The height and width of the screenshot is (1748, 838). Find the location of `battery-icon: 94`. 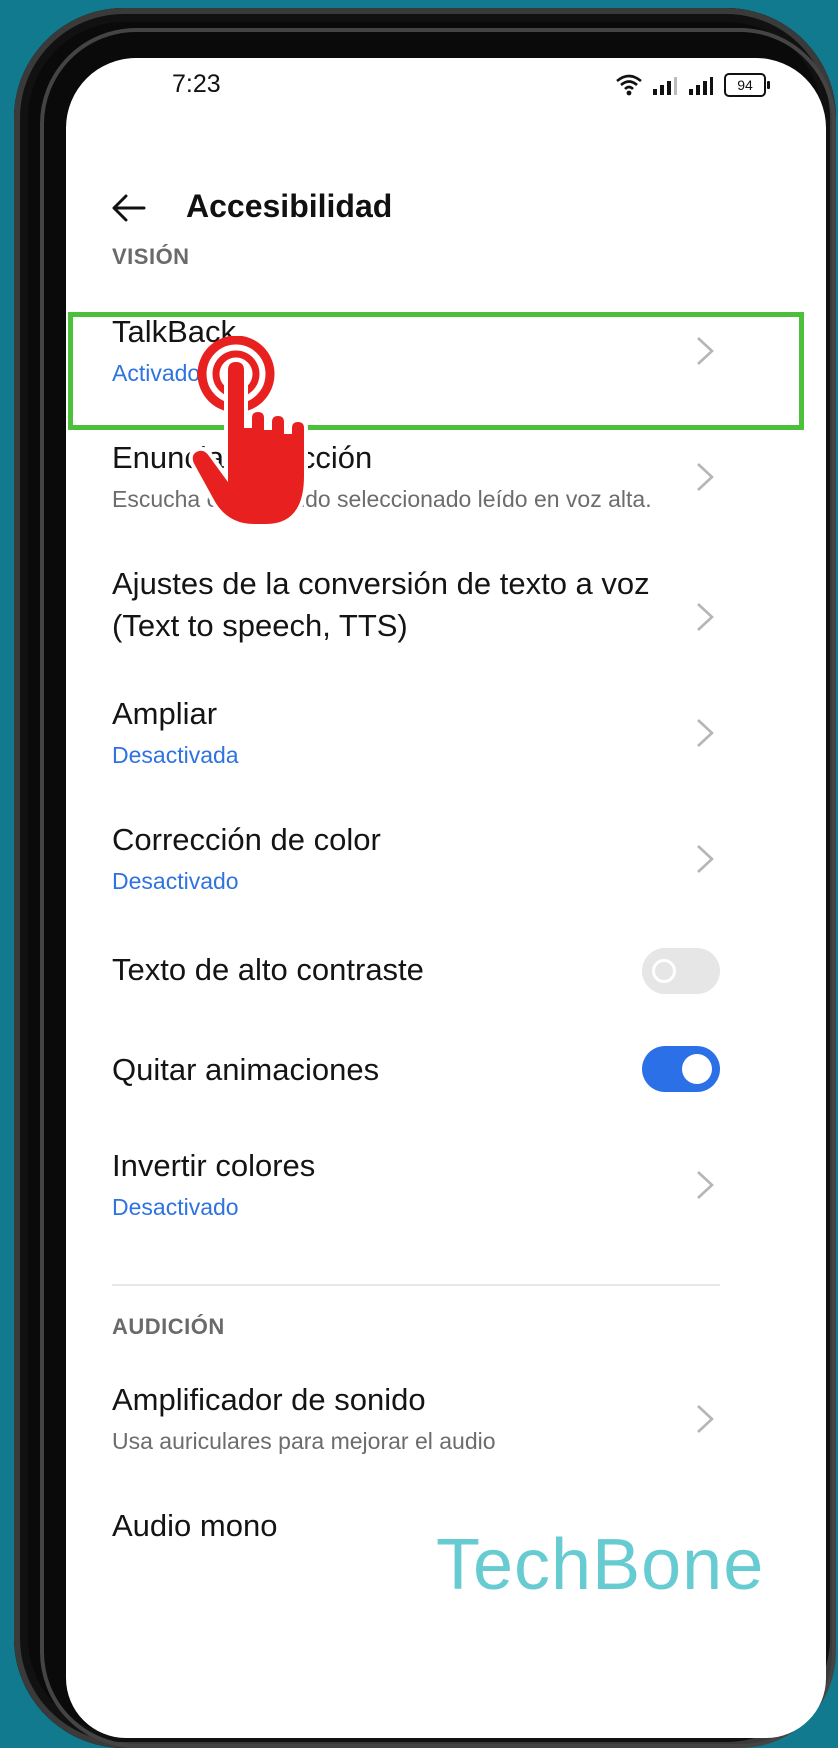

battery-icon: 94 is located at coordinates (747, 85).